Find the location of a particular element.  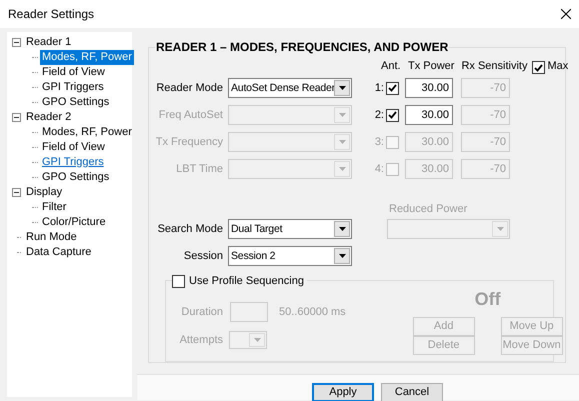

dropdown: Dual Target is located at coordinates (290, 229).